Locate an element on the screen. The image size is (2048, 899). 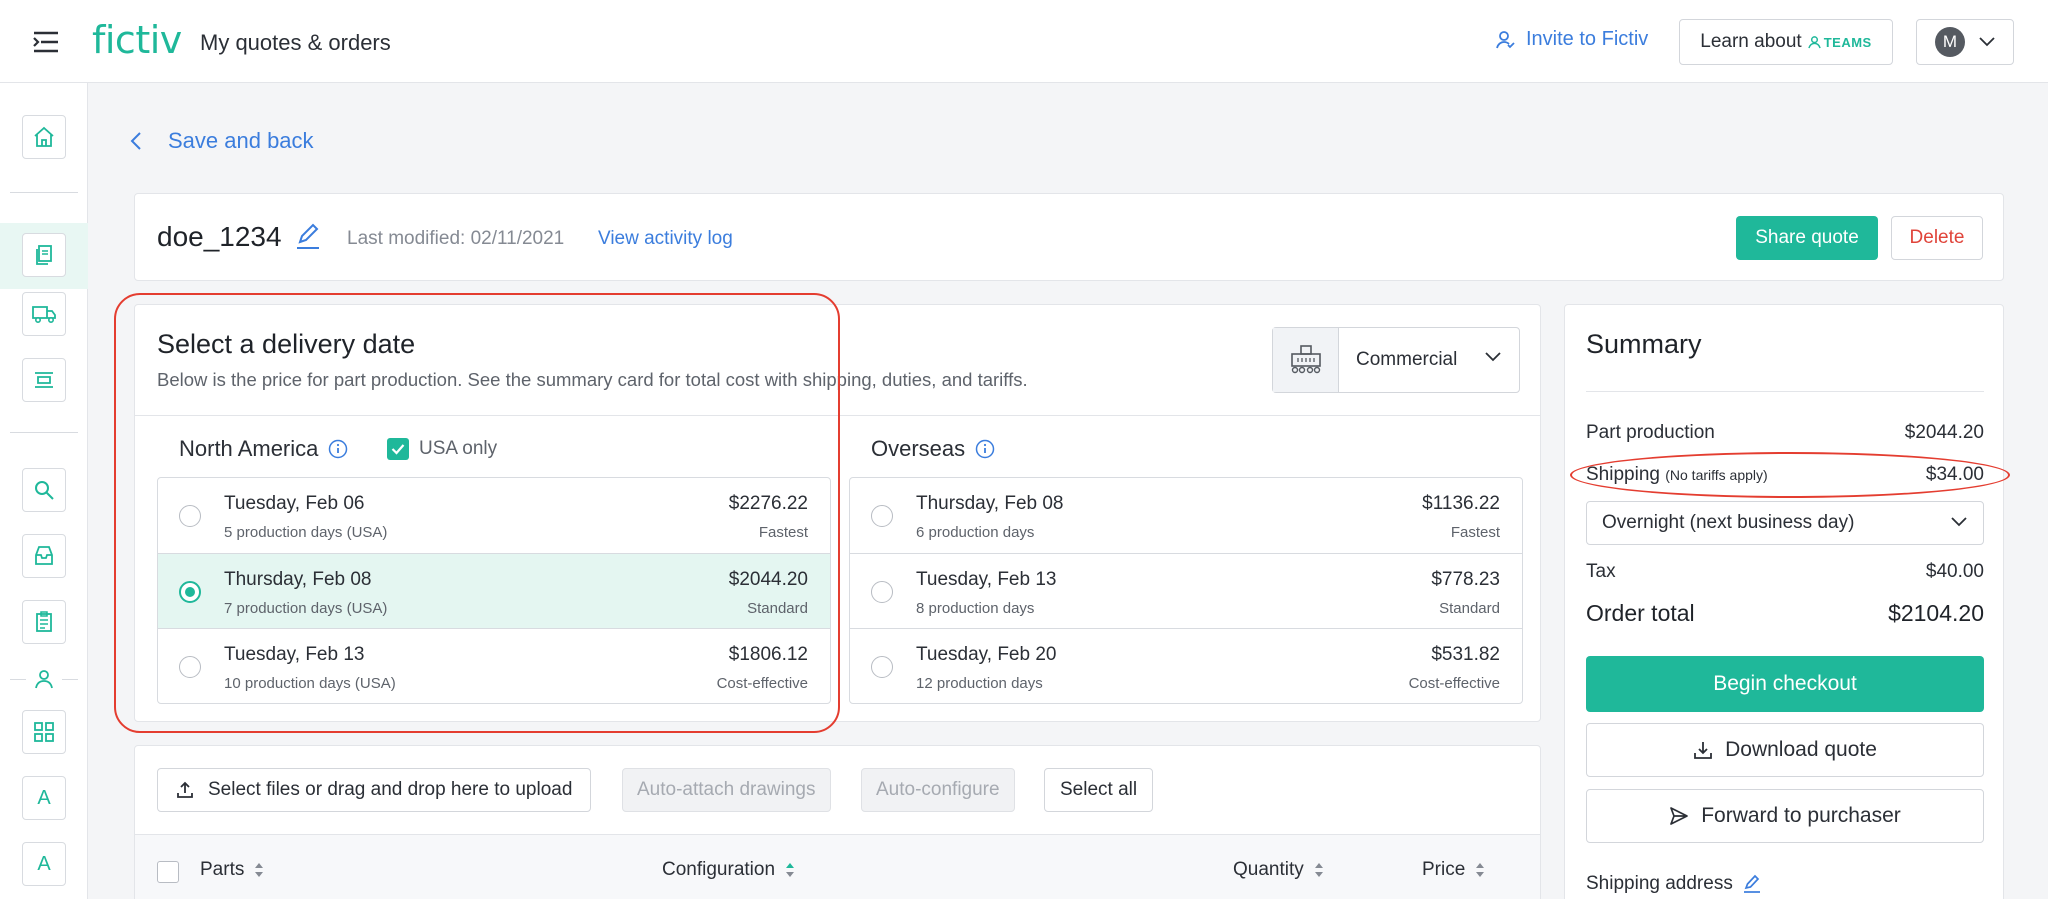
team-icon is located at coordinates (44, 681).